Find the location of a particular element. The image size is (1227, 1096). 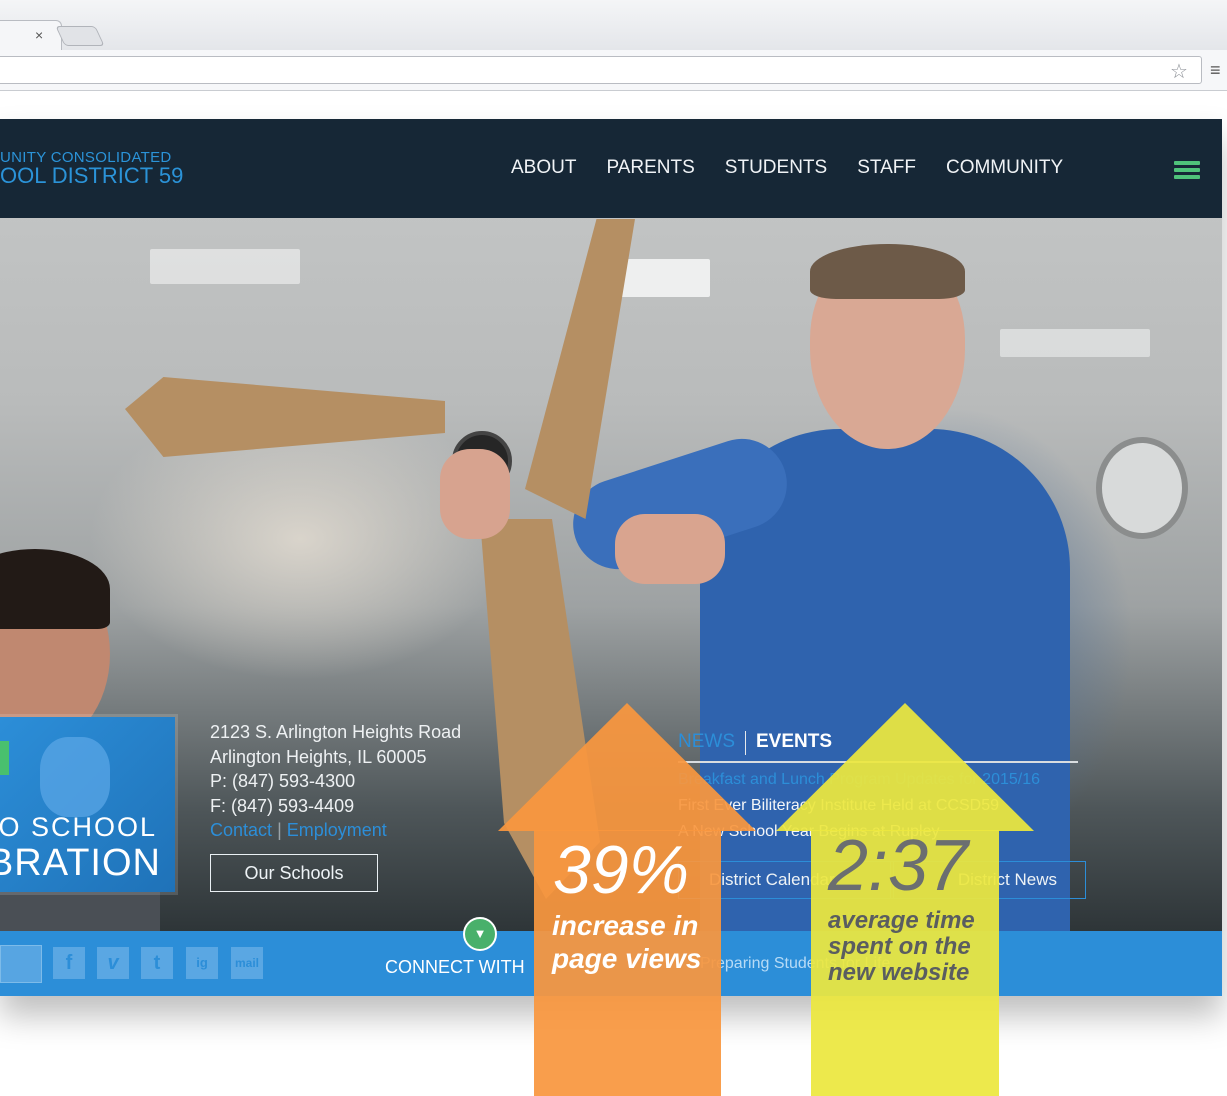

main-nav: ABOUT PARENTS STUDENTS STAFF COMMUNITY is located at coordinates (802, 168).